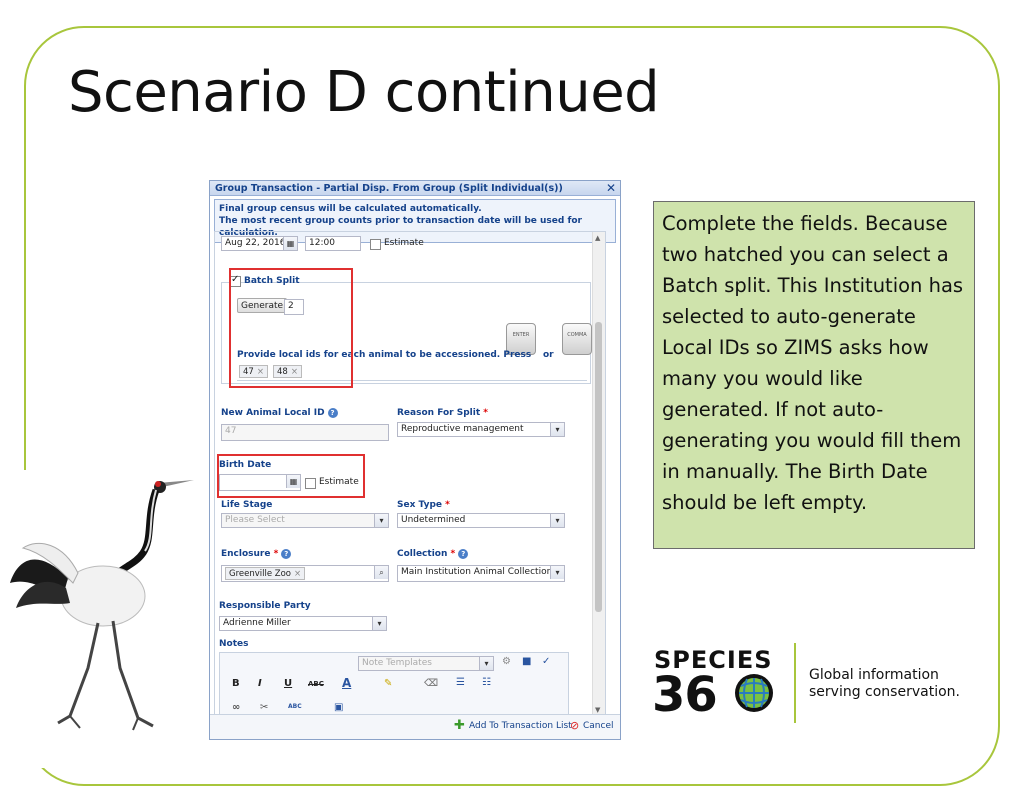 The height and width of the screenshot is (786, 1024). I want to click on logo-tagline: Global information serving conservation., so click(884, 684).